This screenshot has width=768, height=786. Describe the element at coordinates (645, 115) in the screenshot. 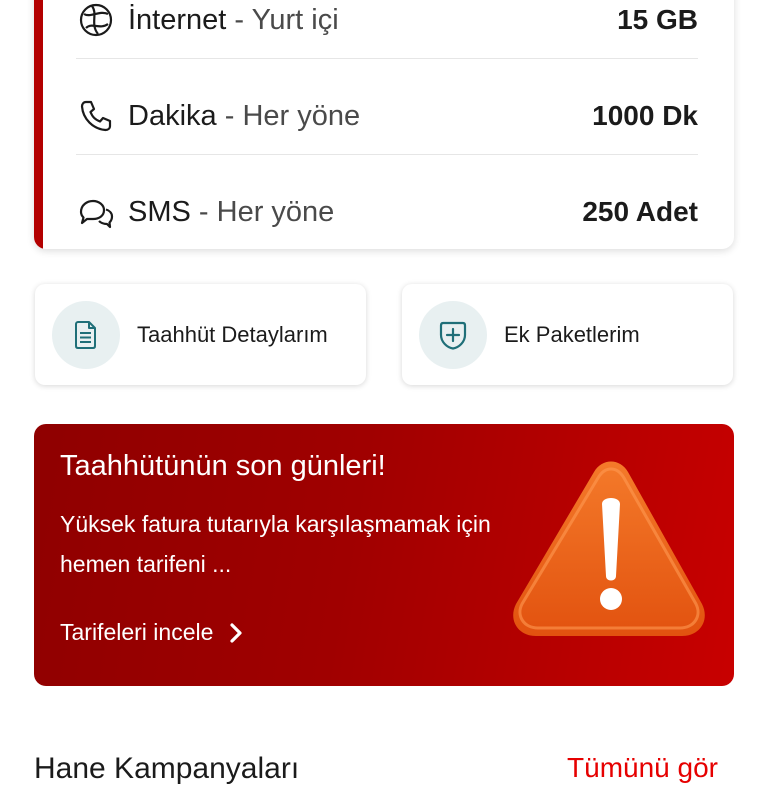

I see `usage-value: 1000 Dk` at that location.